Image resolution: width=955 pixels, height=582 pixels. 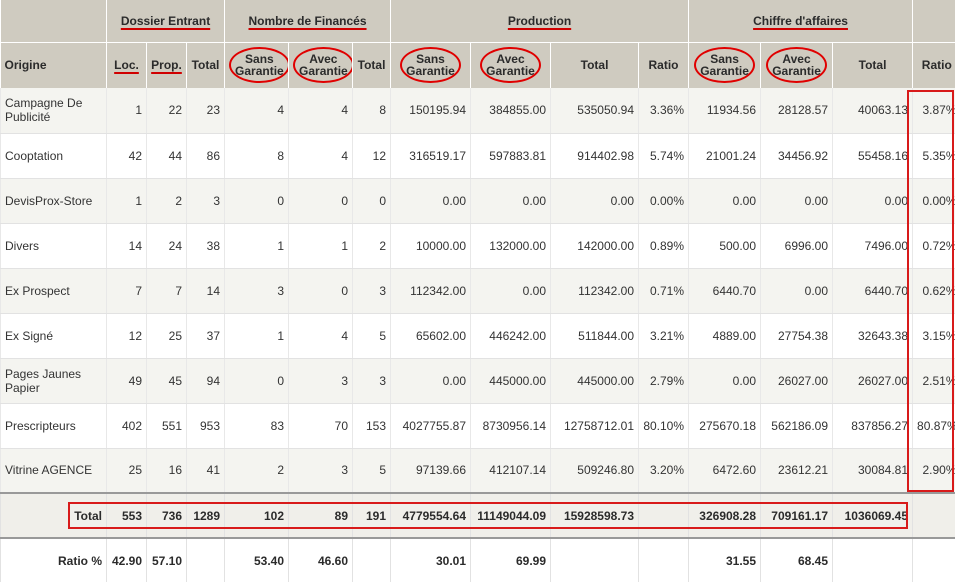 What do you see at coordinates (126, 515) in the screenshot?
I see `total-loc: 553` at bounding box center [126, 515].